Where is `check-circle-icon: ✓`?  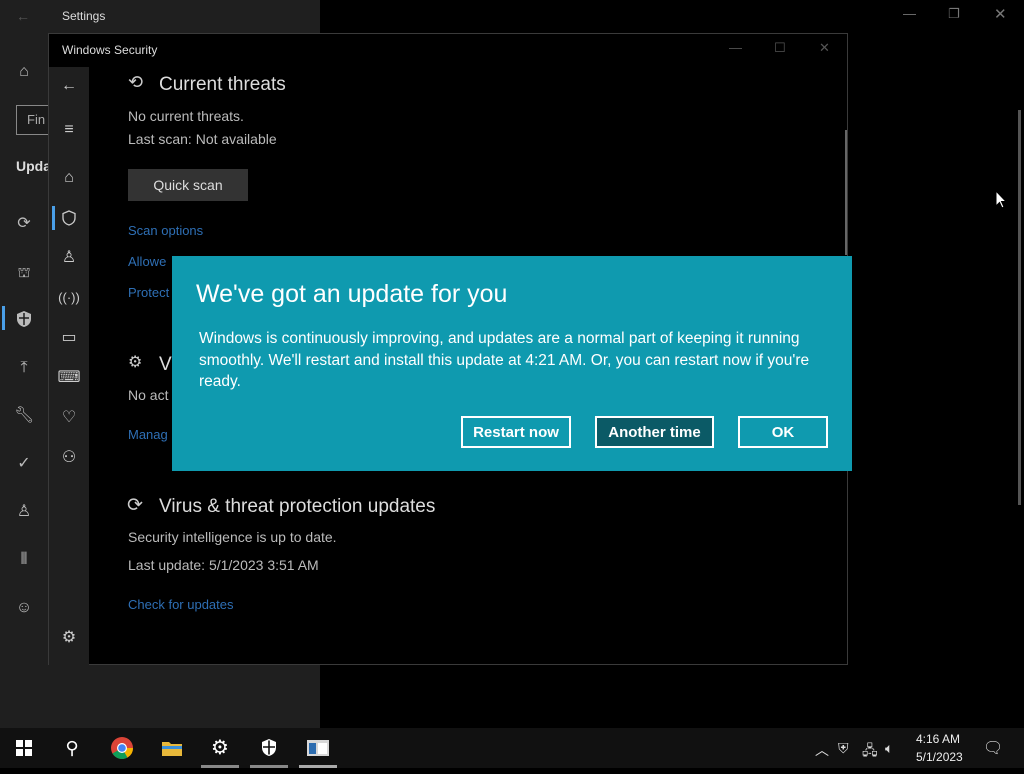
check-circle-icon: ✓ is located at coordinates (24, 464).